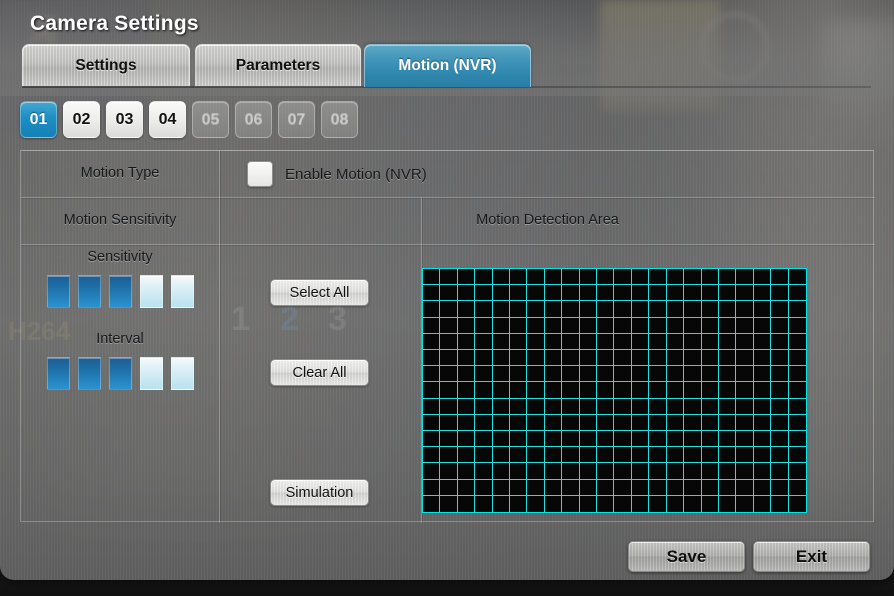 The width and height of the screenshot is (894, 596). Describe the element at coordinates (811, 556) in the screenshot. I see `exit-button: Exit` at that location.